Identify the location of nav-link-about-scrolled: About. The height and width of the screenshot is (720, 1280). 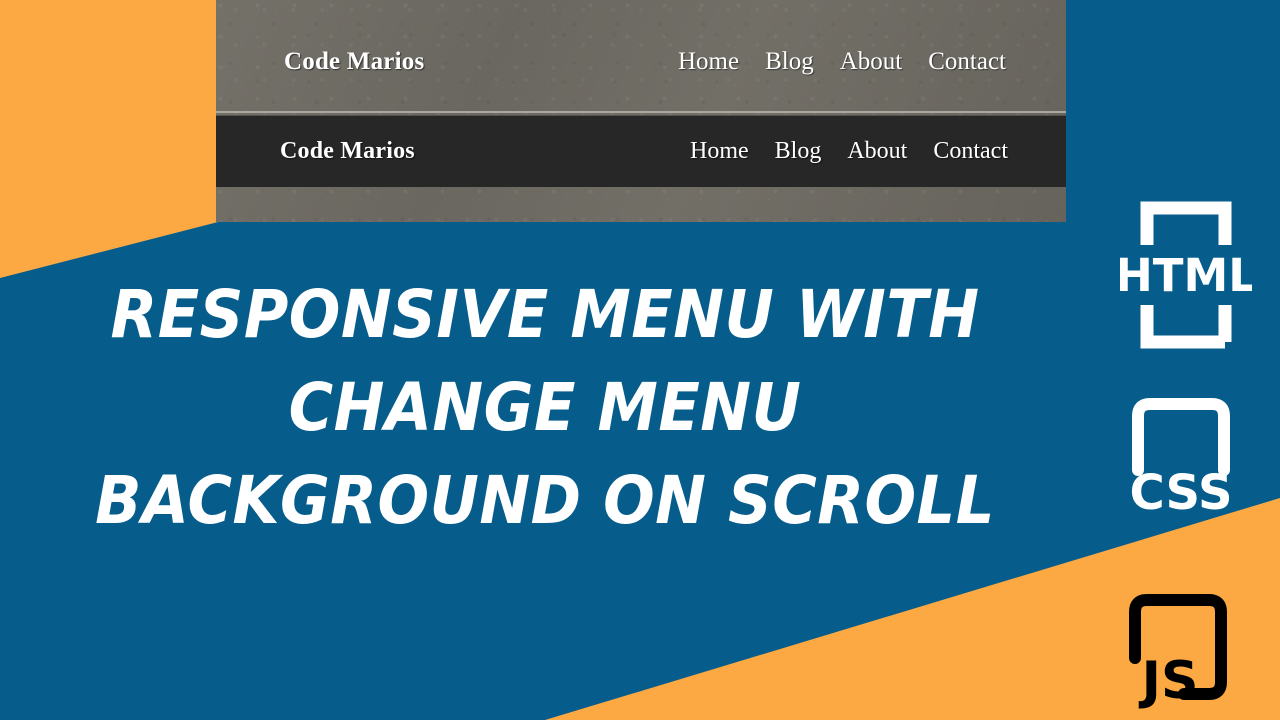
(877, 151).